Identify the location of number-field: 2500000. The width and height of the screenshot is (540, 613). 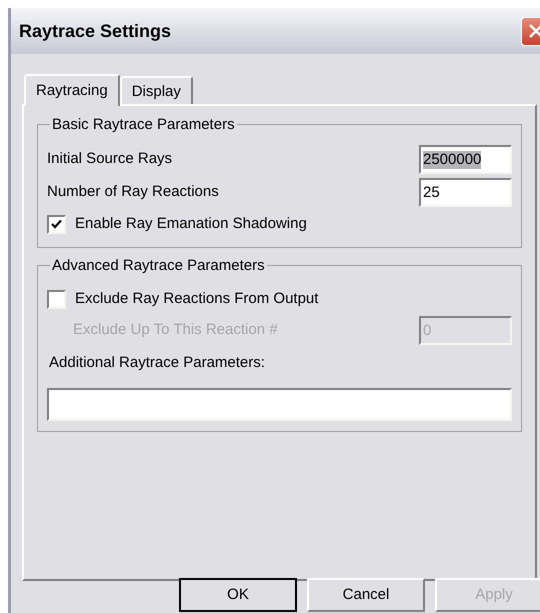
(465, 159).